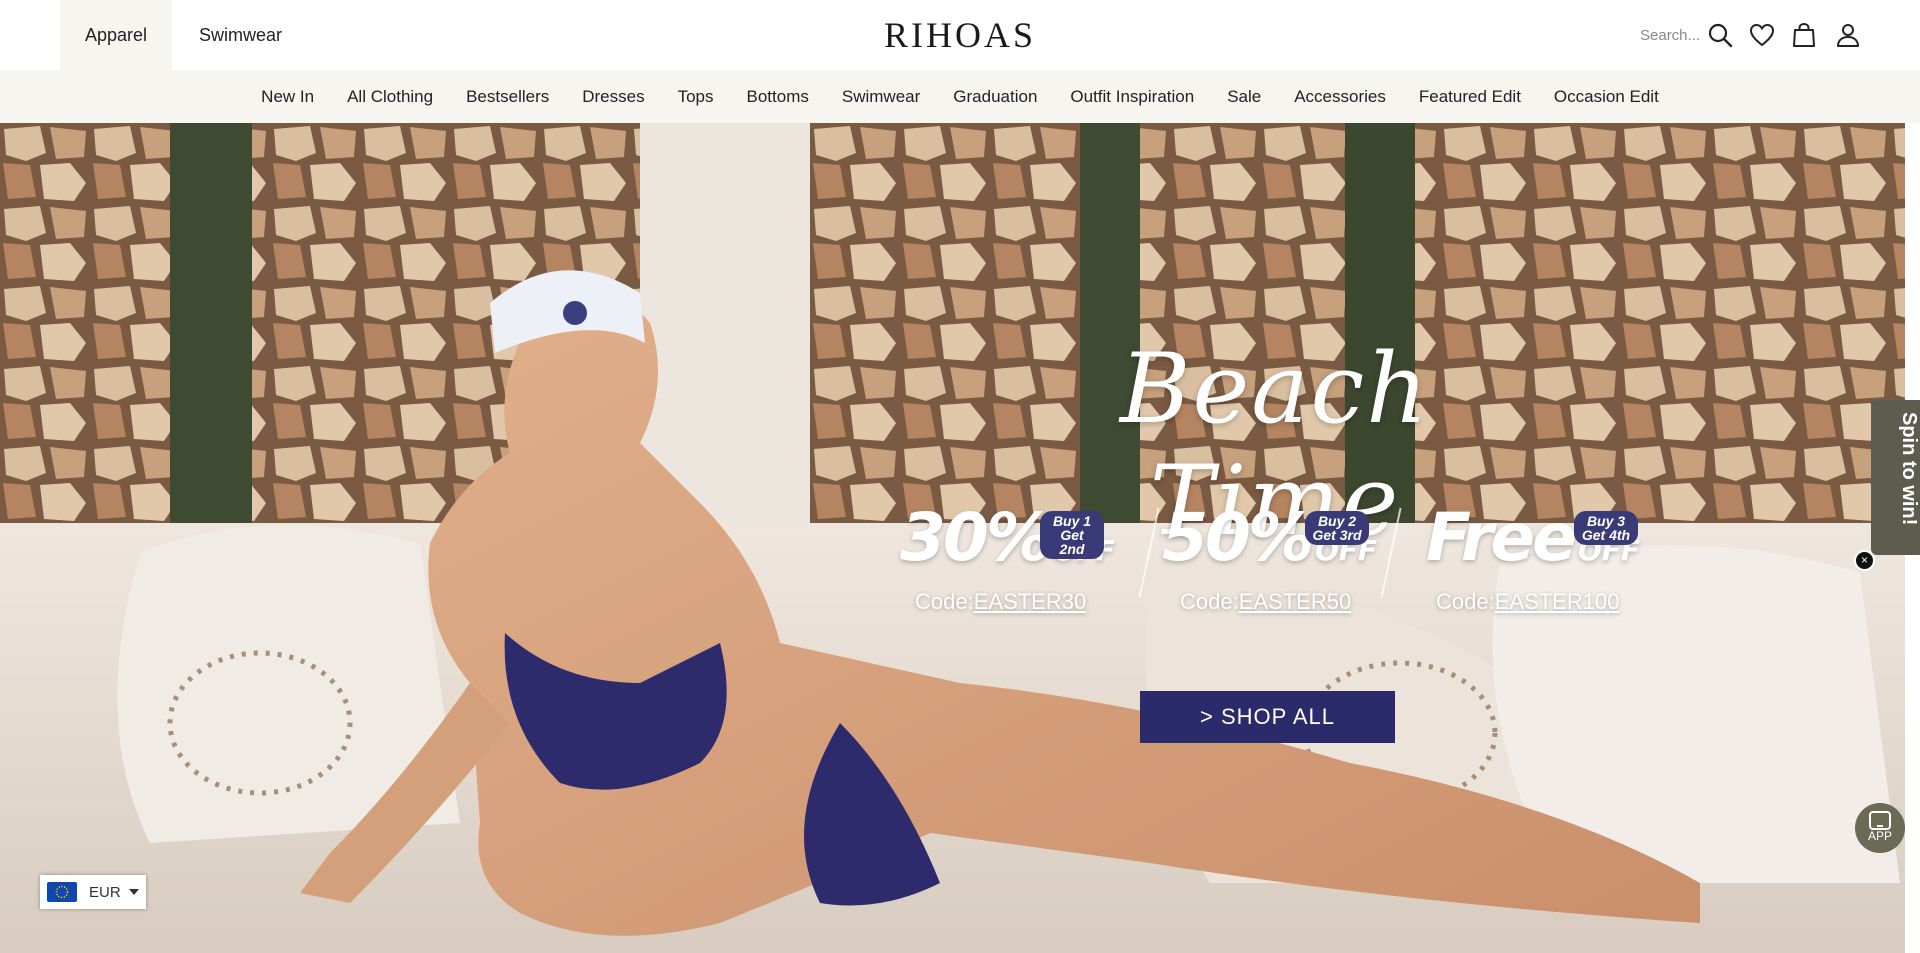 The image size is (1920, 953). I want to click on offer-3-code-prefix: Code:, so click(1465, 601).